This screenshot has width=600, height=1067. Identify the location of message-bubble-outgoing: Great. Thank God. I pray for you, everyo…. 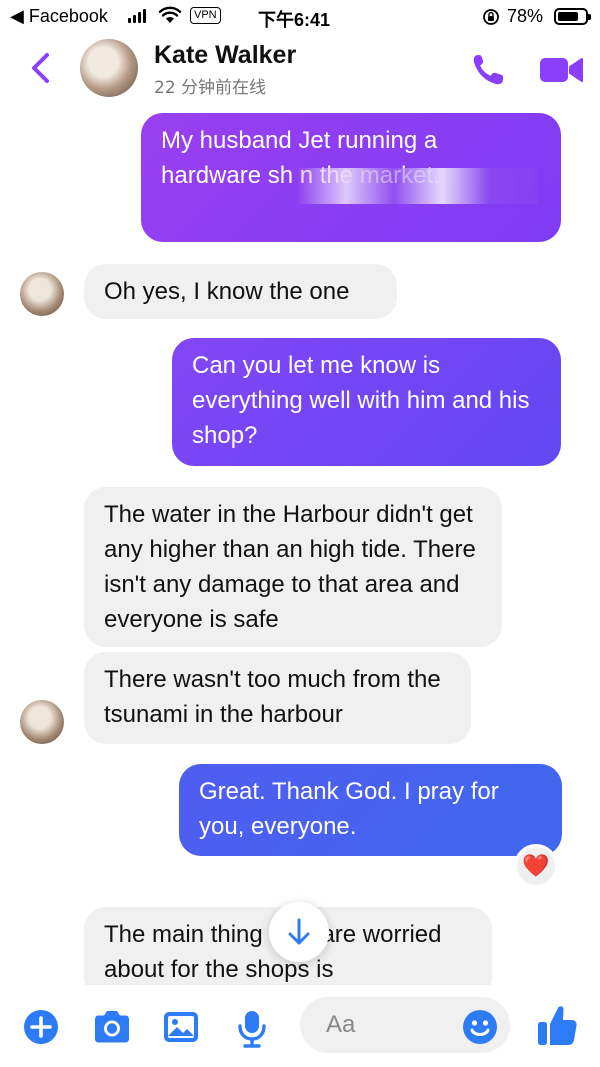
(370, 810).